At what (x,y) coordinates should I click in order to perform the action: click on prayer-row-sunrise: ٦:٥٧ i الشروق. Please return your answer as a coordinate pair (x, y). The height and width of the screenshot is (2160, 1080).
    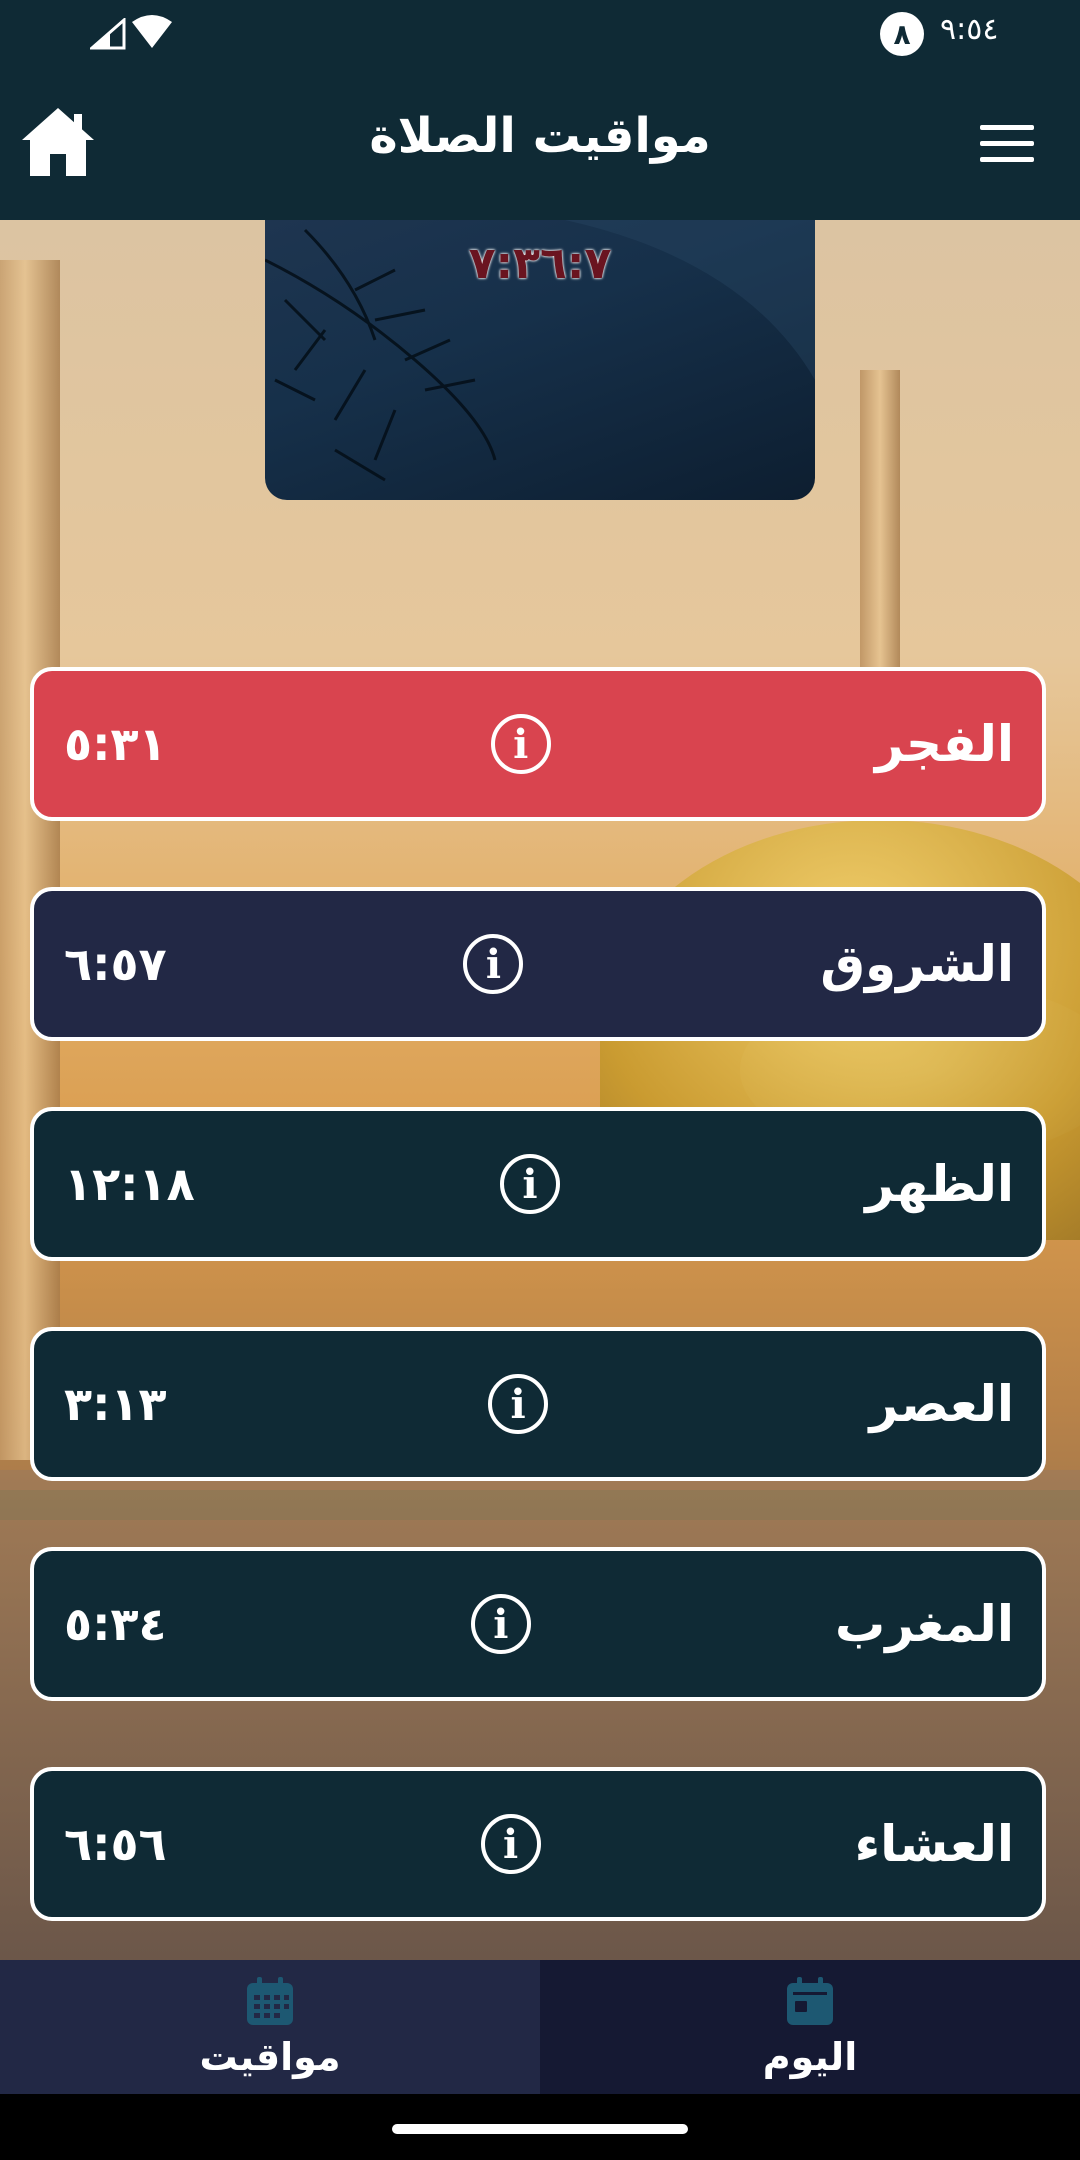
    Looking at the image, I should click on (538, 964).